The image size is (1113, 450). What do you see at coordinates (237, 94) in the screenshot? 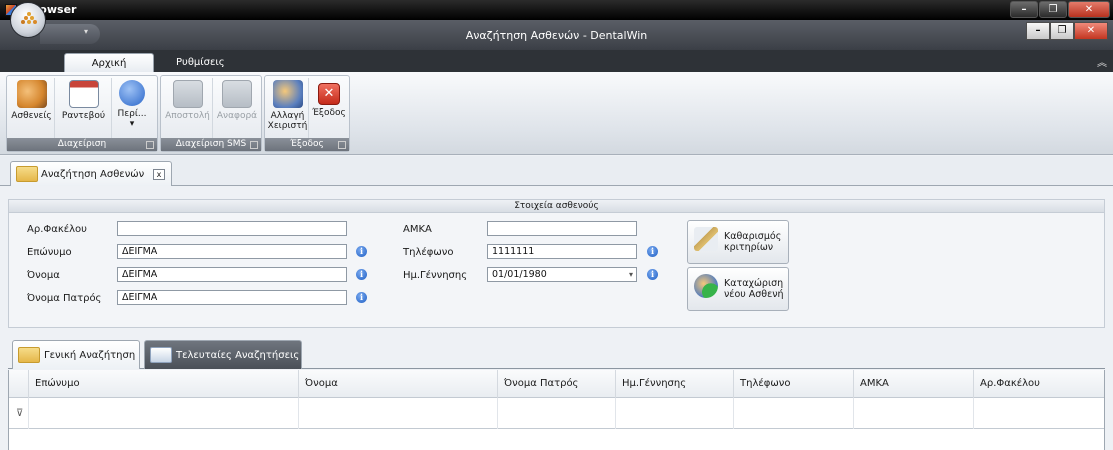
I see `sms-report-icon` at bounding box center [237, 94].